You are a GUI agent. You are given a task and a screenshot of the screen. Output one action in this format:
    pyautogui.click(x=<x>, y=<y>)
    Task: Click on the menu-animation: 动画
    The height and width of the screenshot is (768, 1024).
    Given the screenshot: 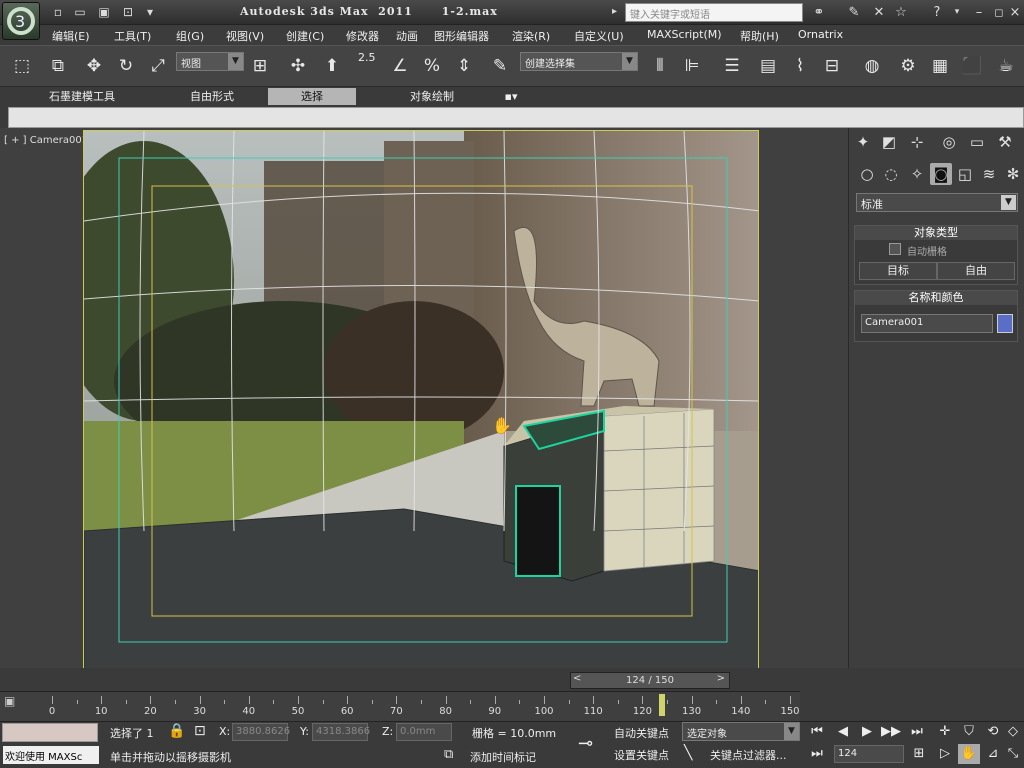 What is the action you would take?
    pyautogui.click(x=407, y=36)
    